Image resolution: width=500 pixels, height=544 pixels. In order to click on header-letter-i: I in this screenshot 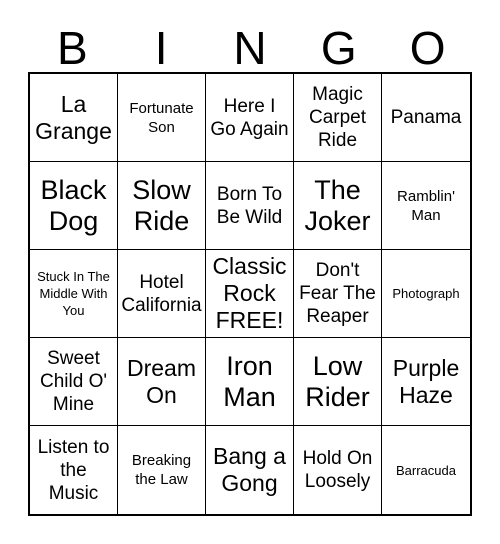, I will do `click(161, 48)`.